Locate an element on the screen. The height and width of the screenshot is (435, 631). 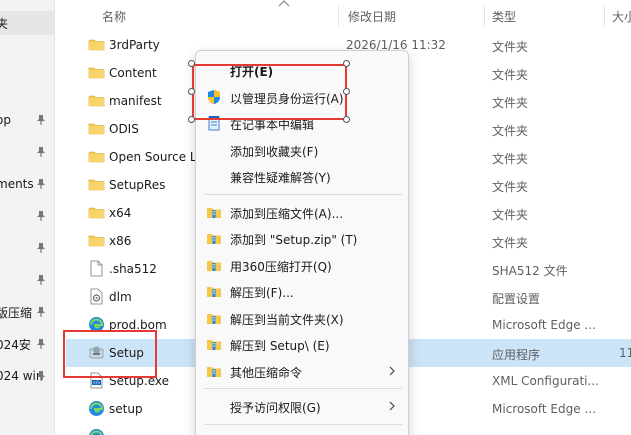
chevron-right-icon is located at coordinates (392, 406).